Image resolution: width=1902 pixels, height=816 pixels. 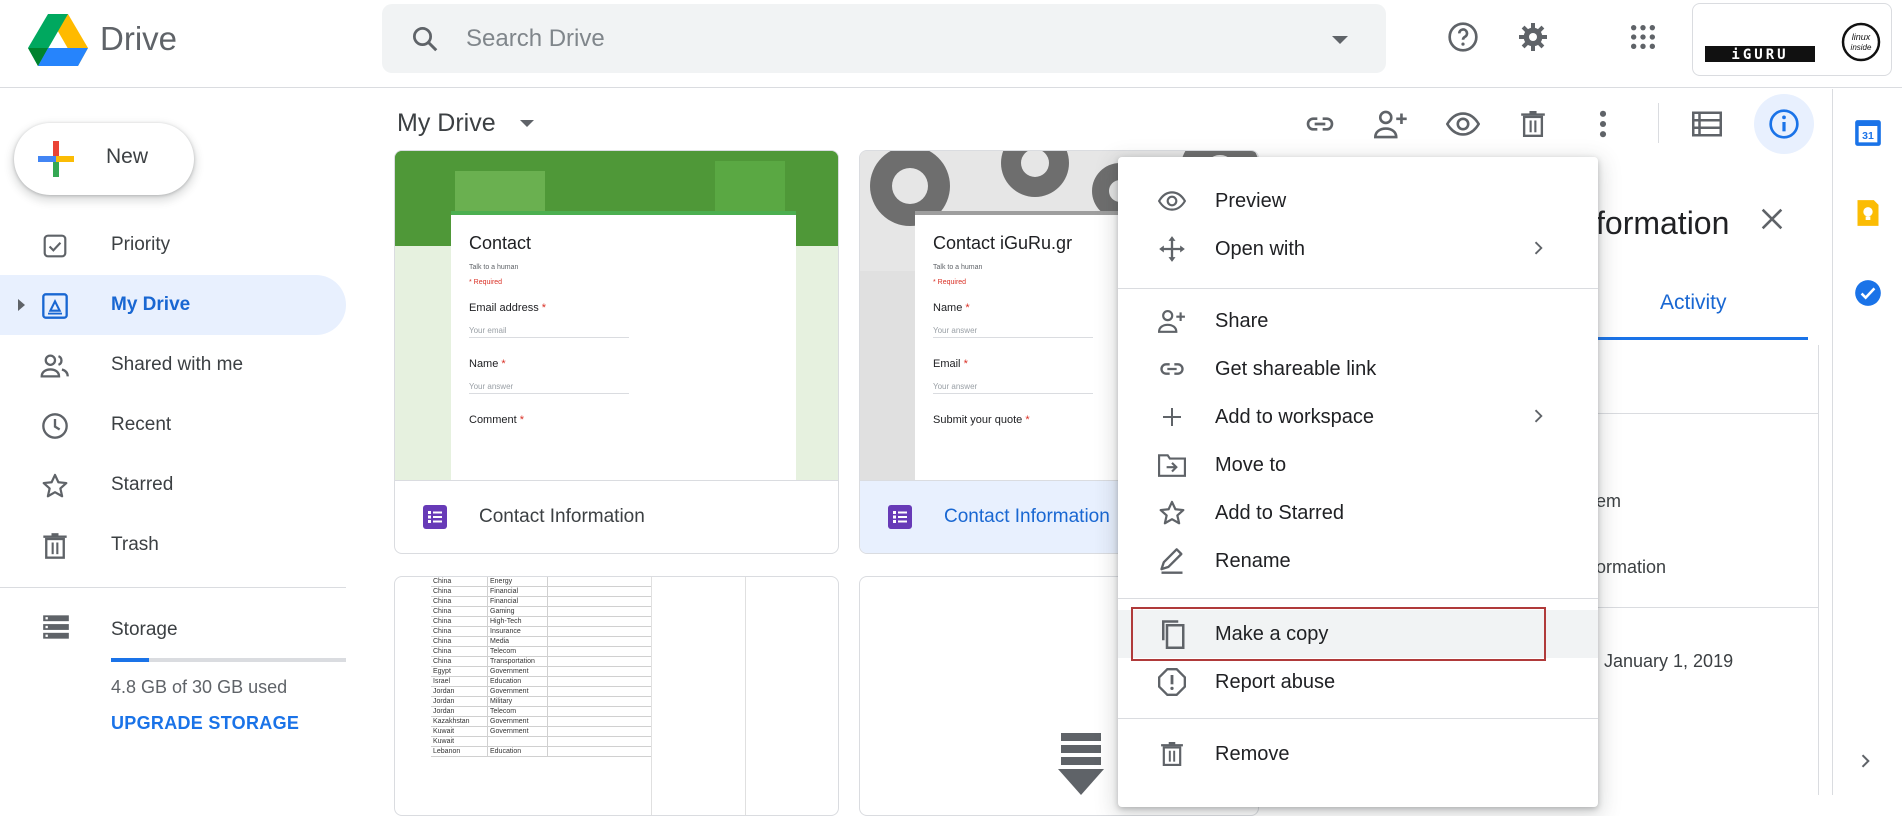 What do you see at coordinates (1693, 303) in the screenshot?
I see `tab-activity: Activity` at bounding box center [1693, 303].